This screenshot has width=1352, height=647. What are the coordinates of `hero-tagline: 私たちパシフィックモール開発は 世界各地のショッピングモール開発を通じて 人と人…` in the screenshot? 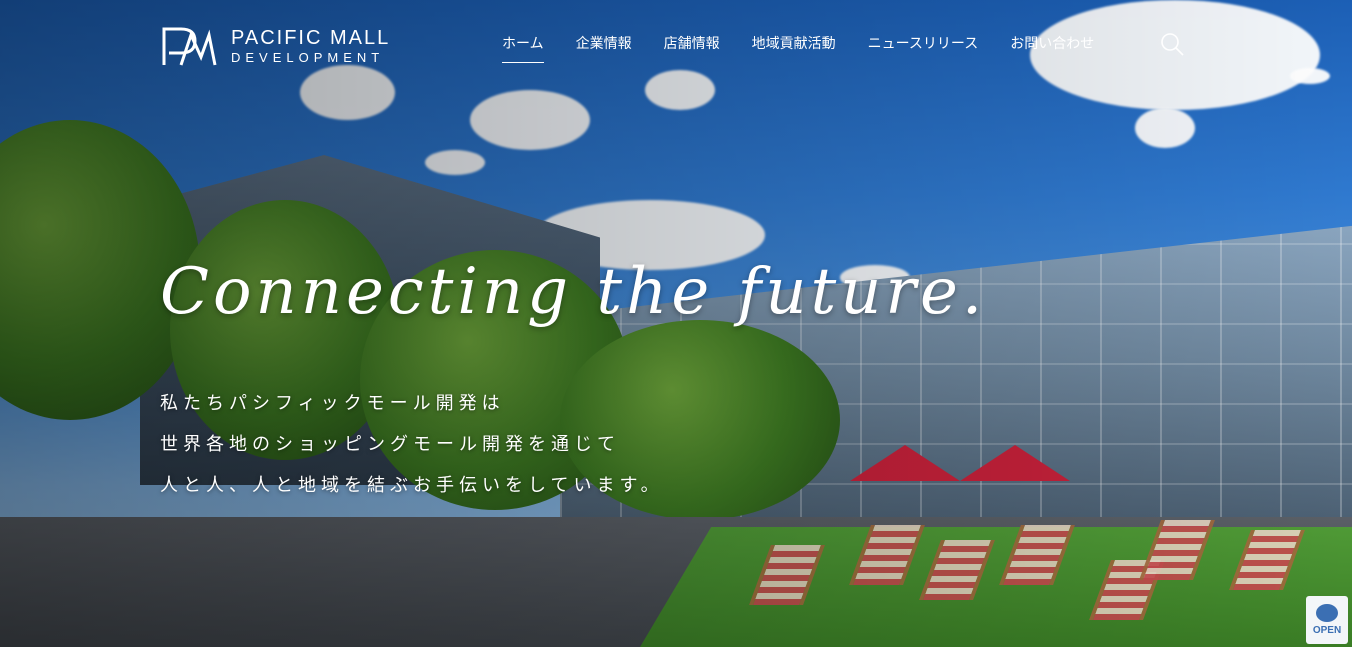 It's located at (412, 444).